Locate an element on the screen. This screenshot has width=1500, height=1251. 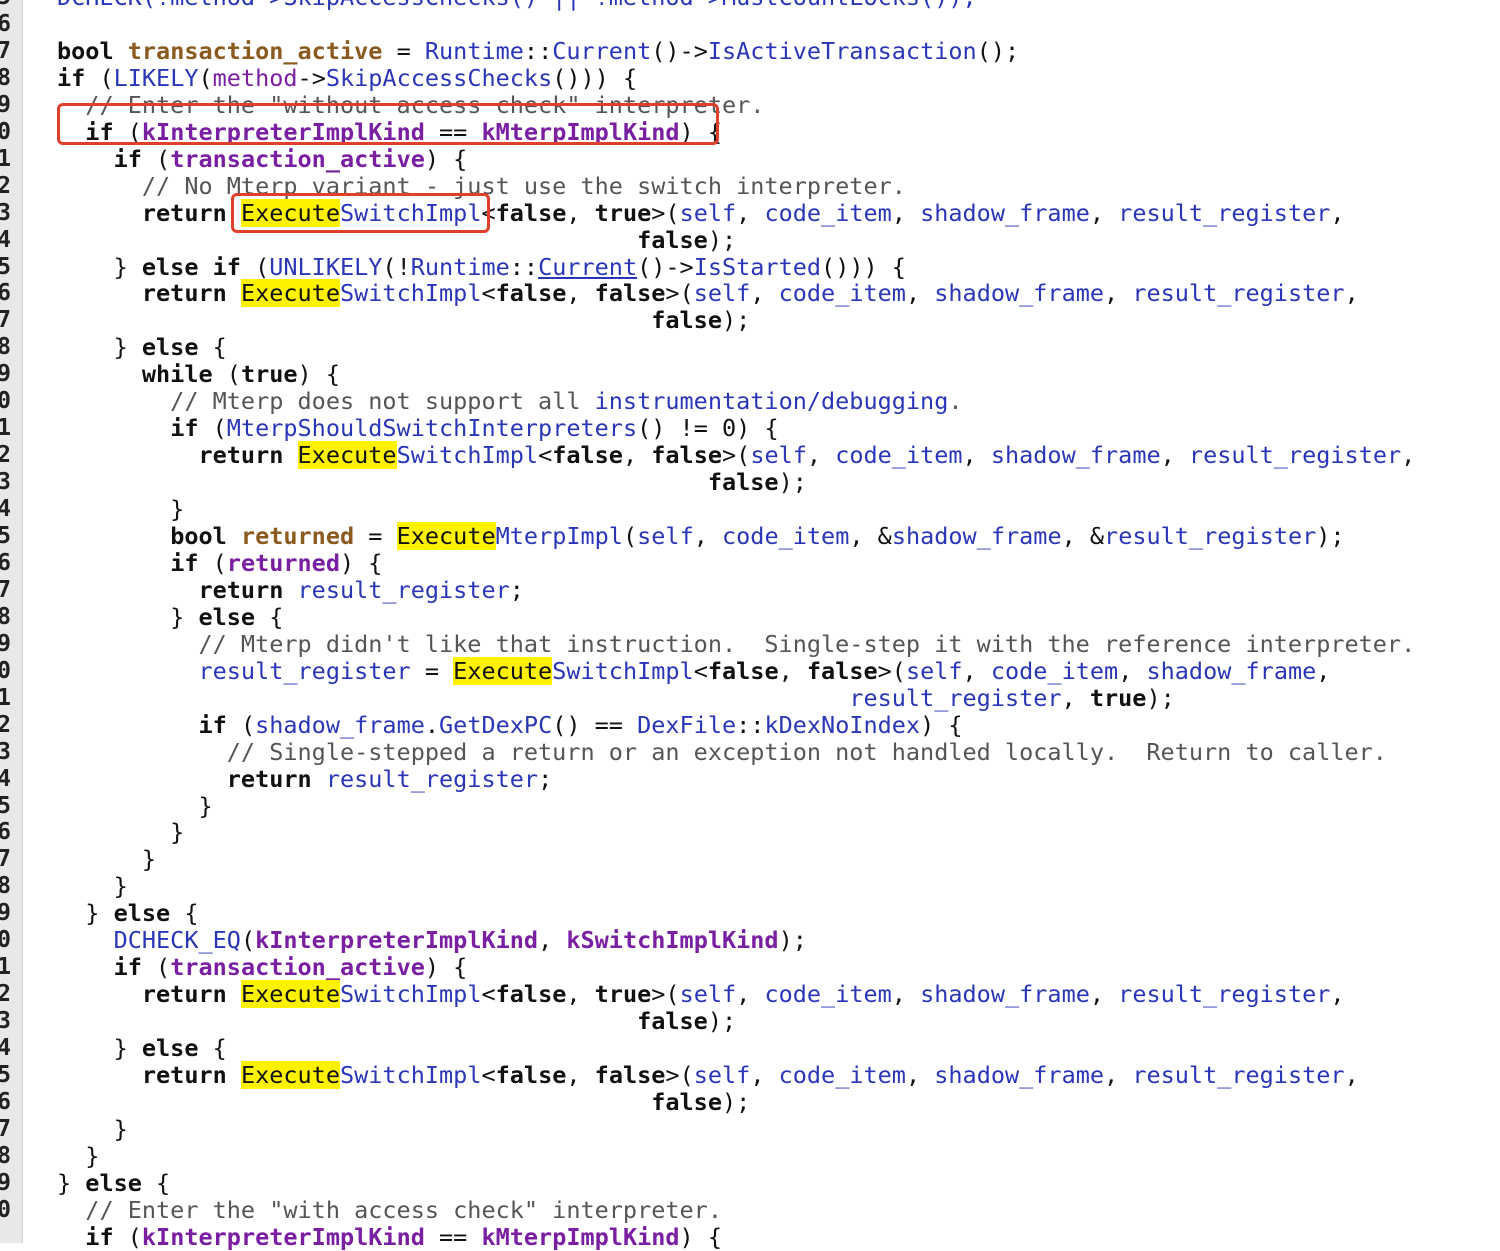
code-text: } else { is located at coordinates (170, 616).